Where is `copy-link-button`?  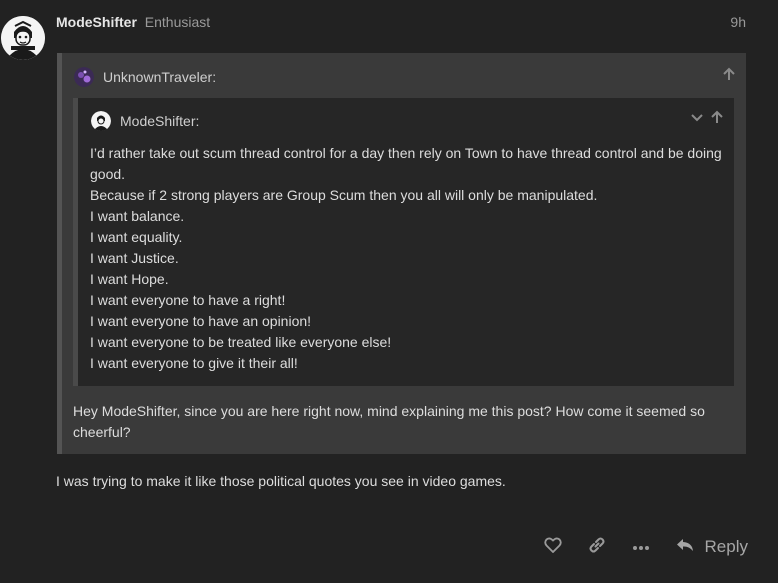
copy-link-button is located at coordinates (597, 547).